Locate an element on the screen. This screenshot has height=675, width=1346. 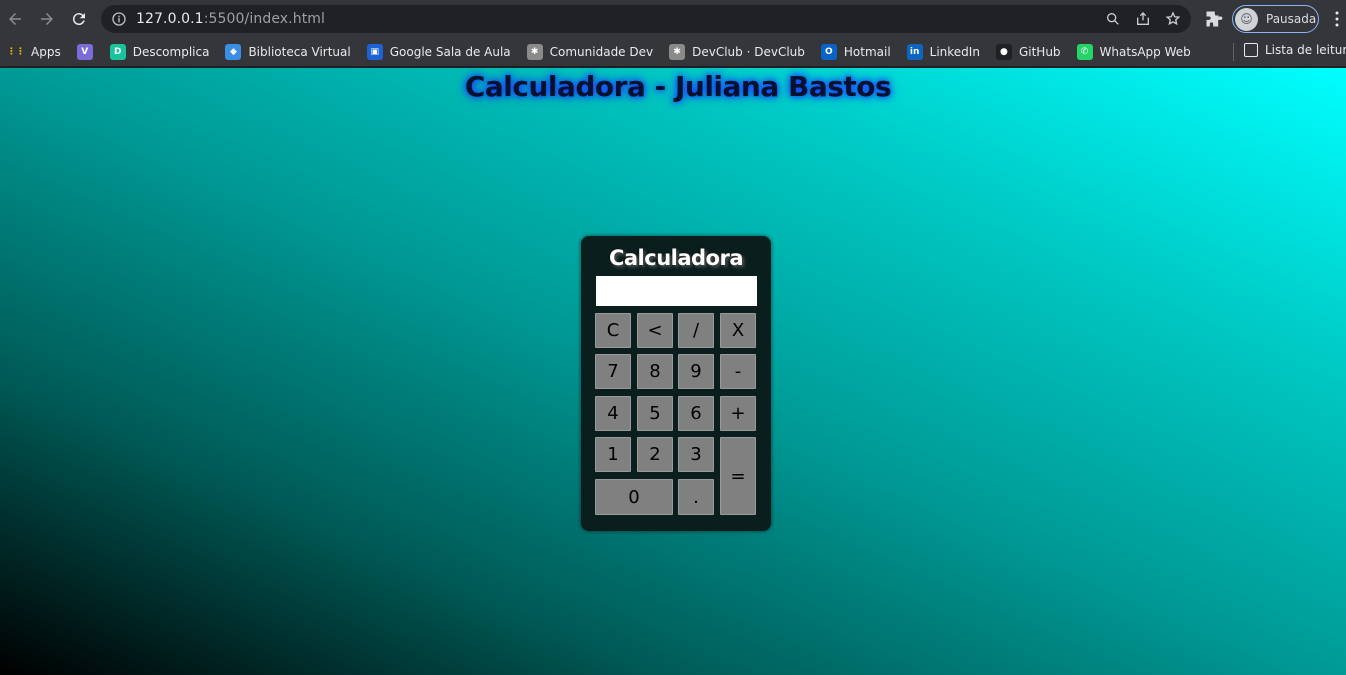
equals-button: = is located at coordinates (738, 476).